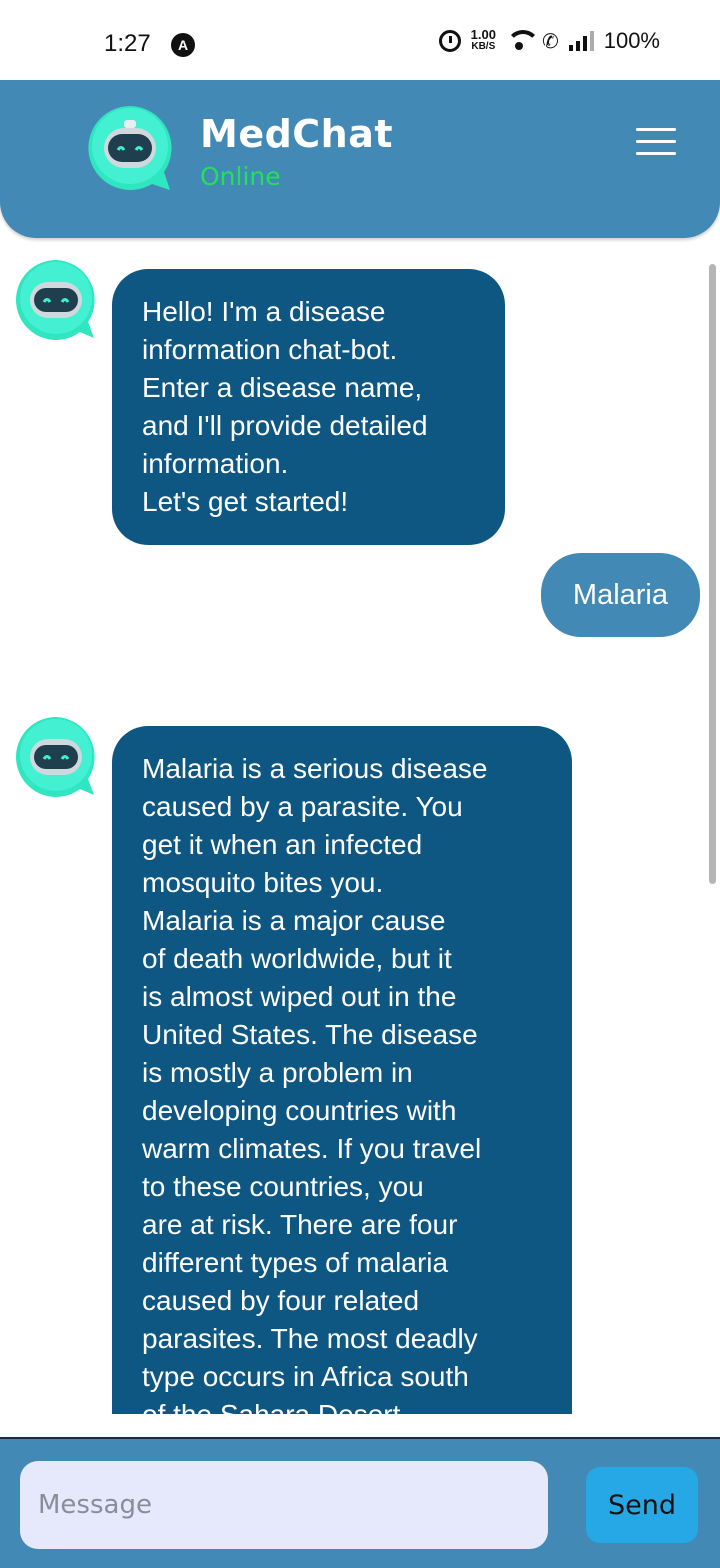 Image resolution: width=720 pixels, height=1568 pixels. I want to click on robot-chat-icon, so click(130, 148).